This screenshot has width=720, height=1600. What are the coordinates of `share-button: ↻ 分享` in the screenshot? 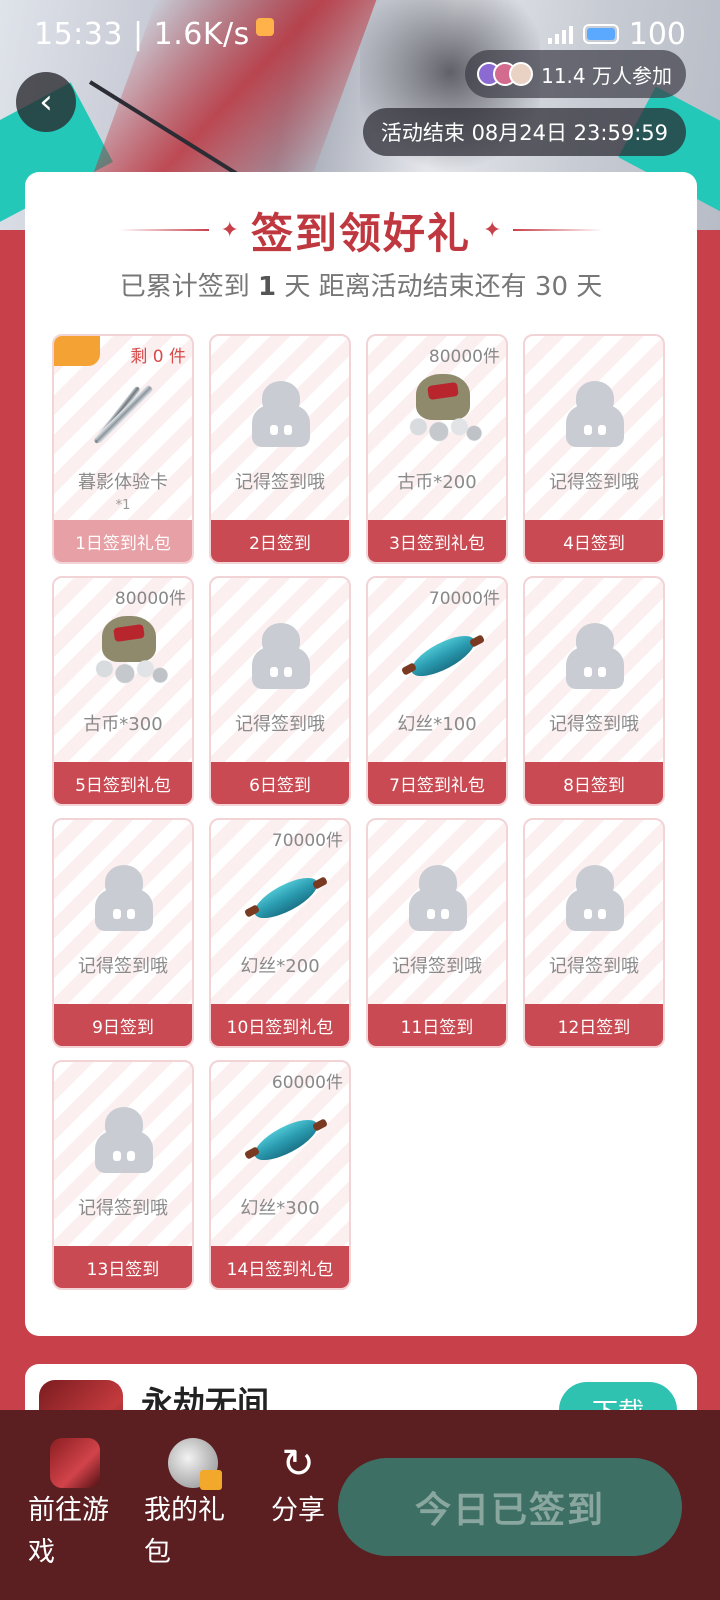 It's located at (298, 1485).